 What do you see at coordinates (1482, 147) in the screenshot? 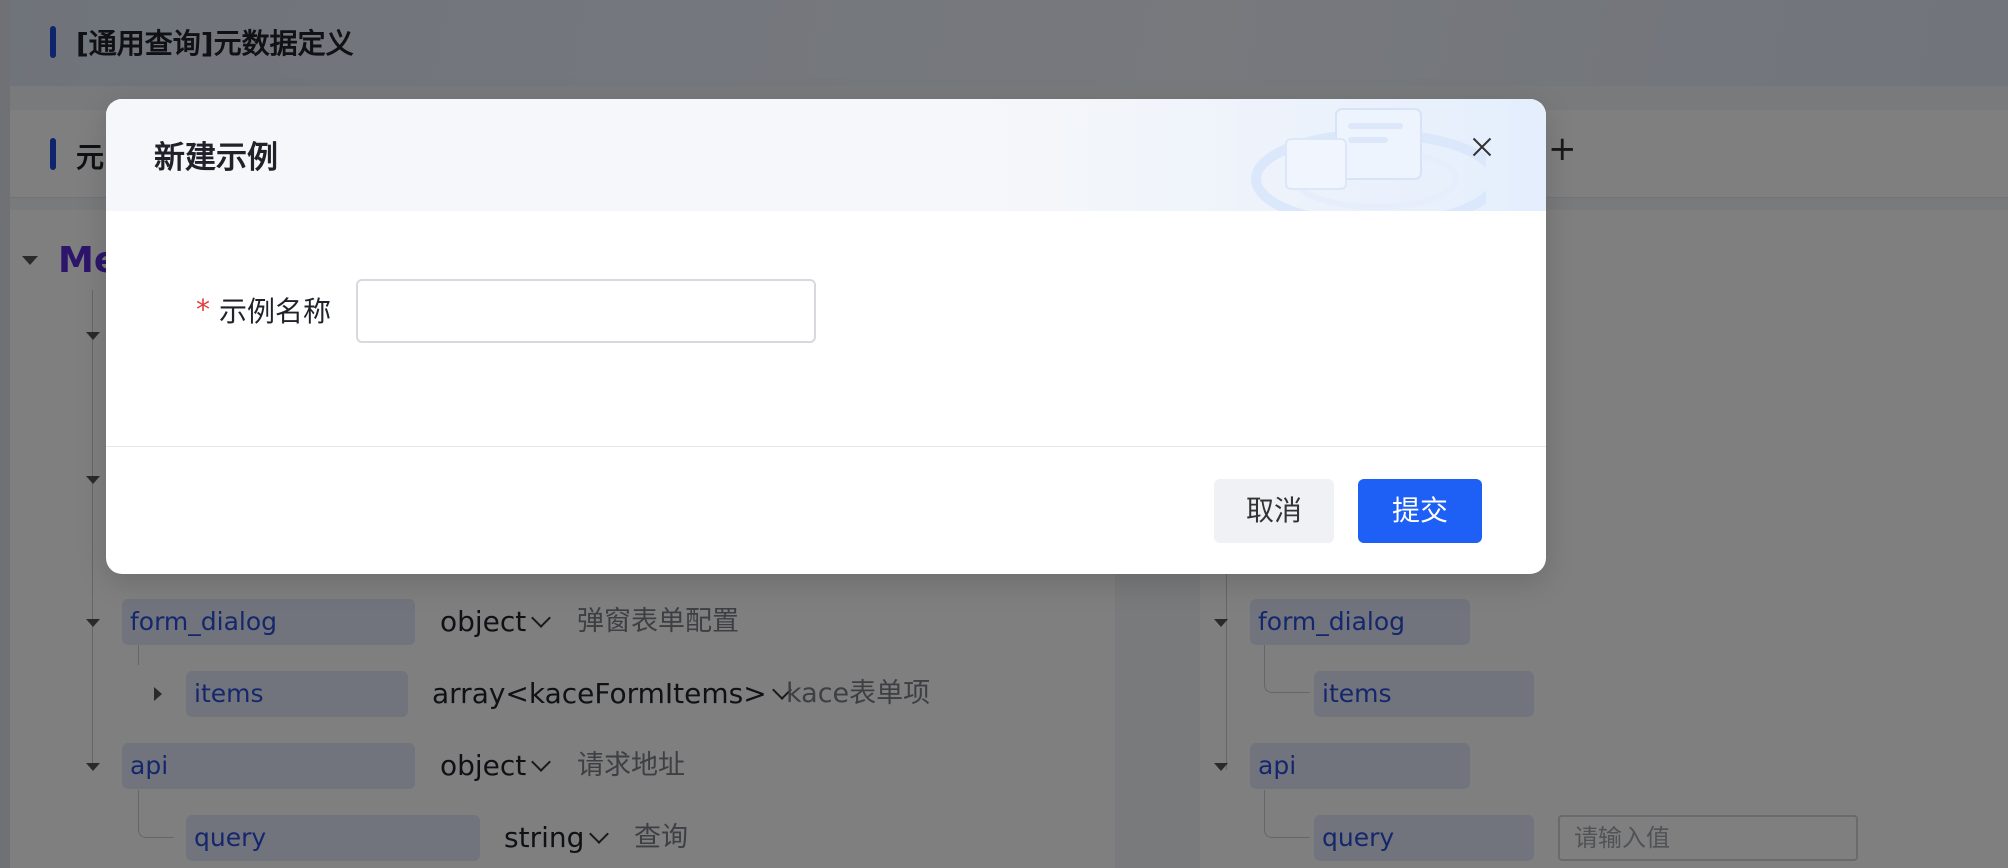
I see `close-icon` at bounding box center [1482, 147].